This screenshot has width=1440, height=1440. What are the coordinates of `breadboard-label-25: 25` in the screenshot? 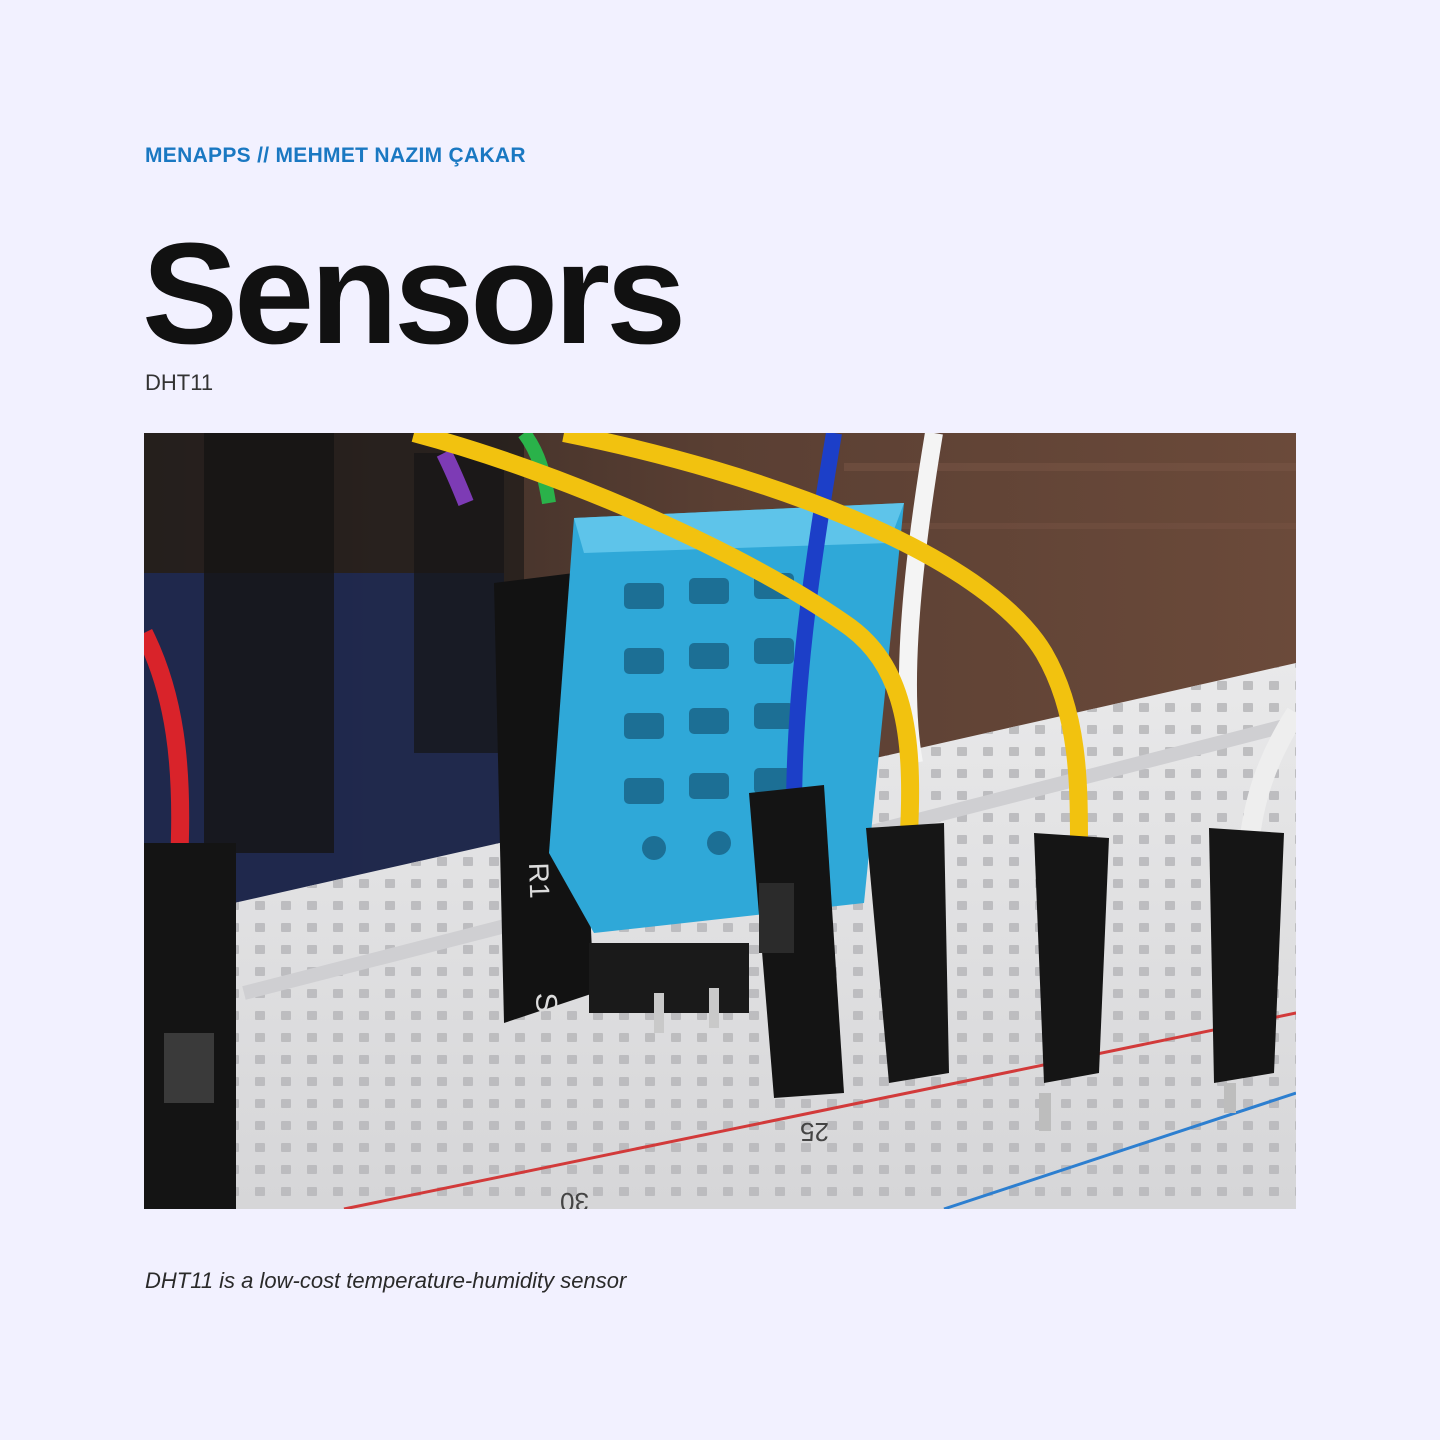 It's located at (814, 1132).